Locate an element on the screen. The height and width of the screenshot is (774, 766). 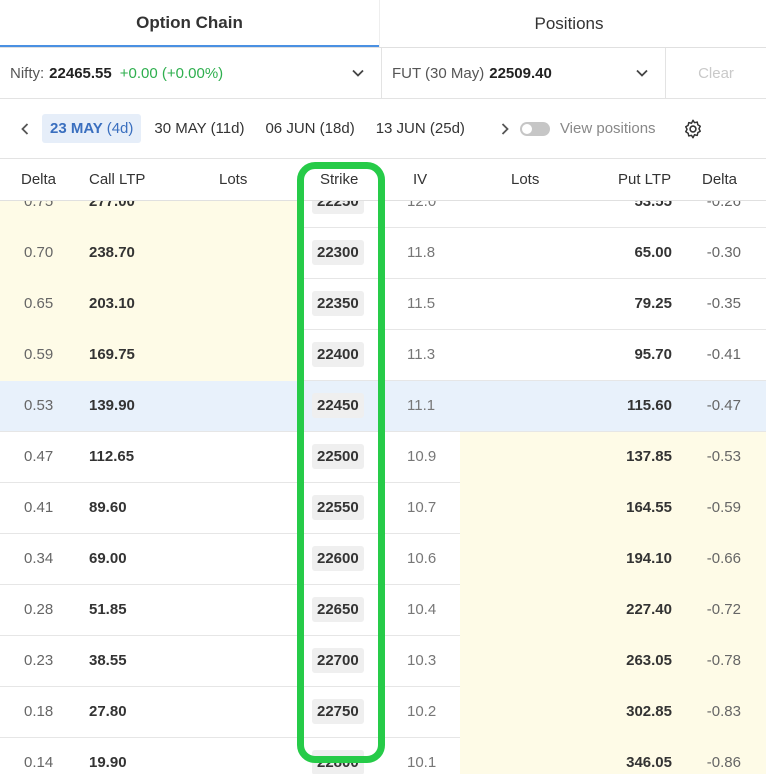
strike-cell: 22750 is located at coordinates (338, 711).